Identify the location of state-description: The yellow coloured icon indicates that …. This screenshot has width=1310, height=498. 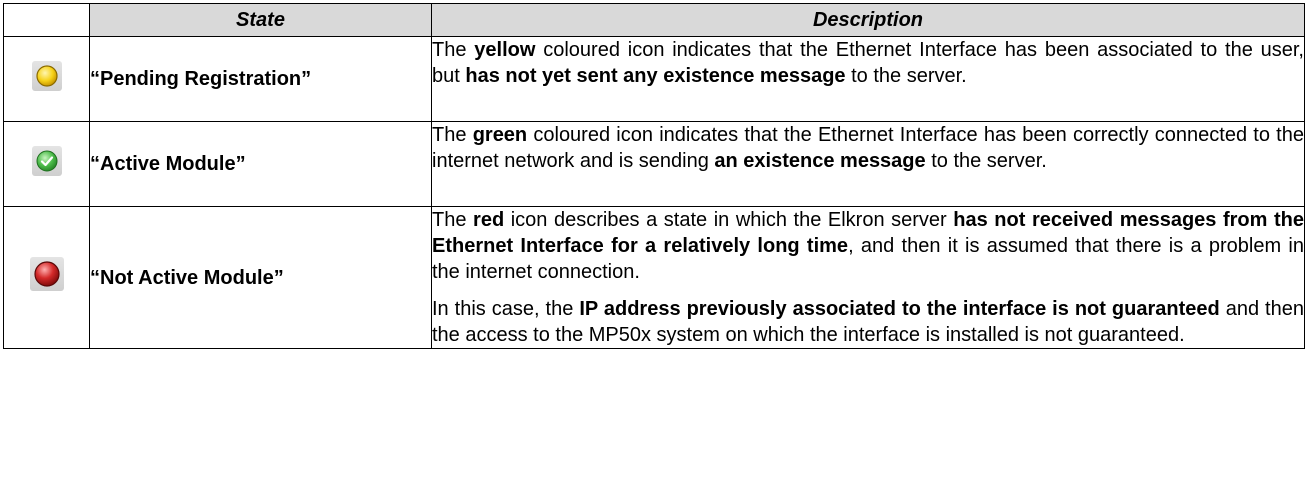
(868, 79).